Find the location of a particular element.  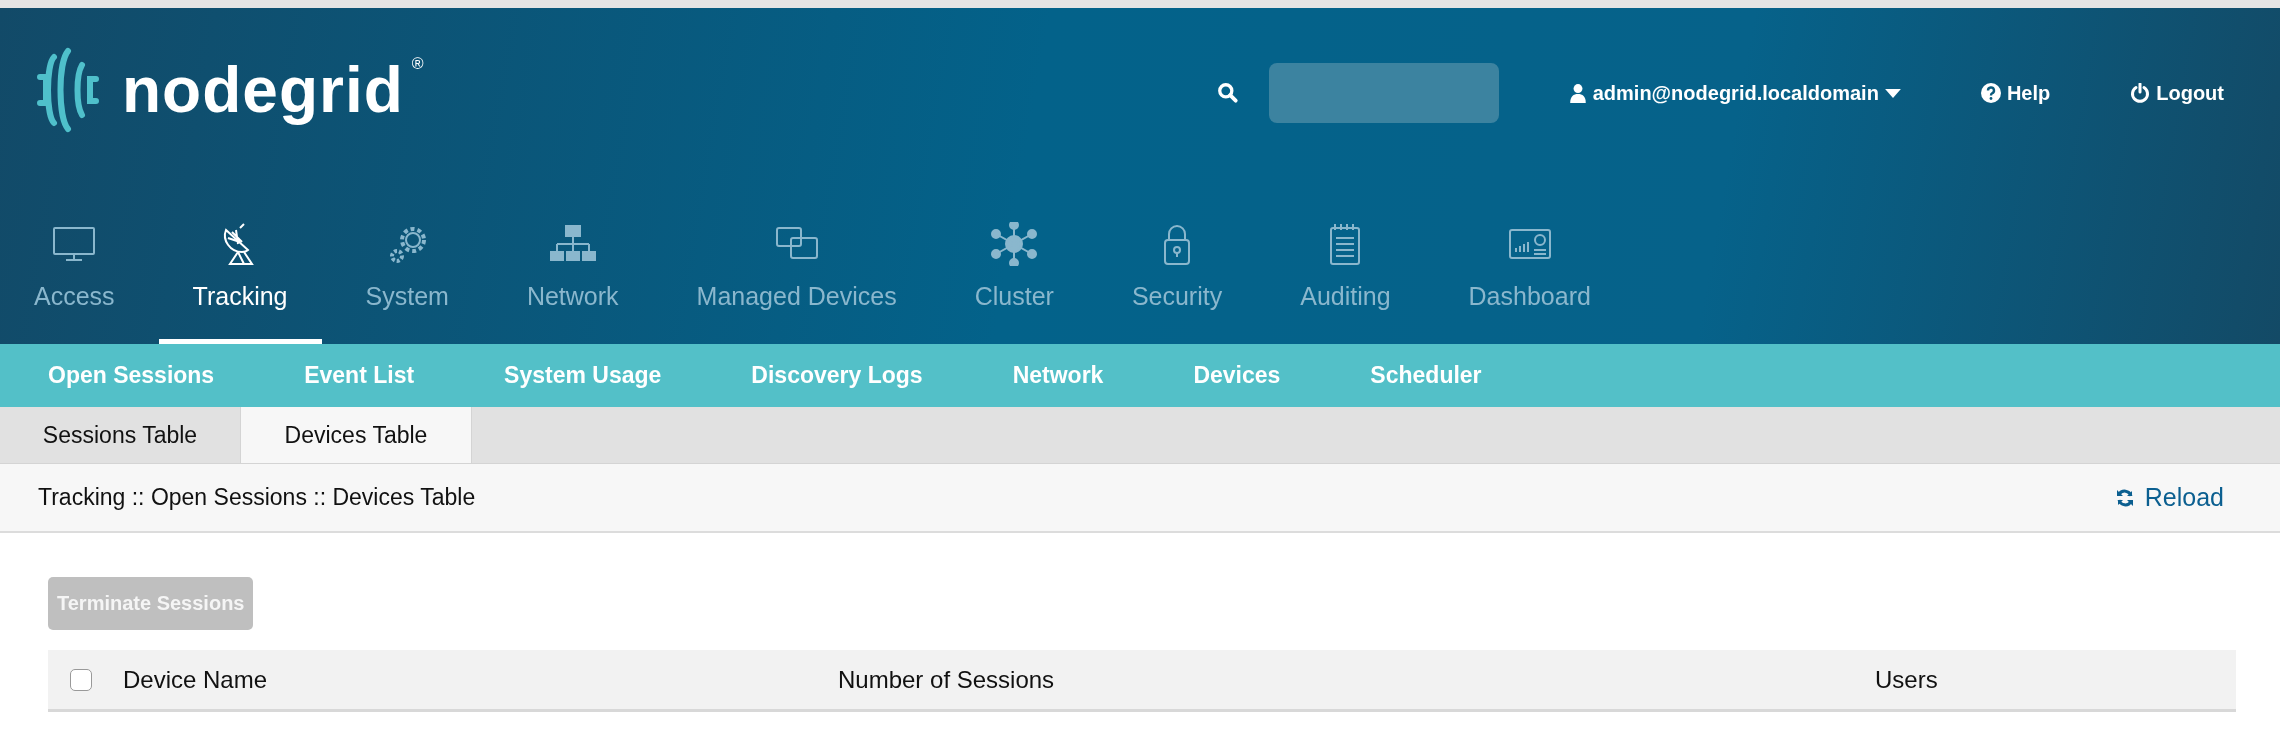

subnav-tab: Devices is located at coordinates (1237, 375).